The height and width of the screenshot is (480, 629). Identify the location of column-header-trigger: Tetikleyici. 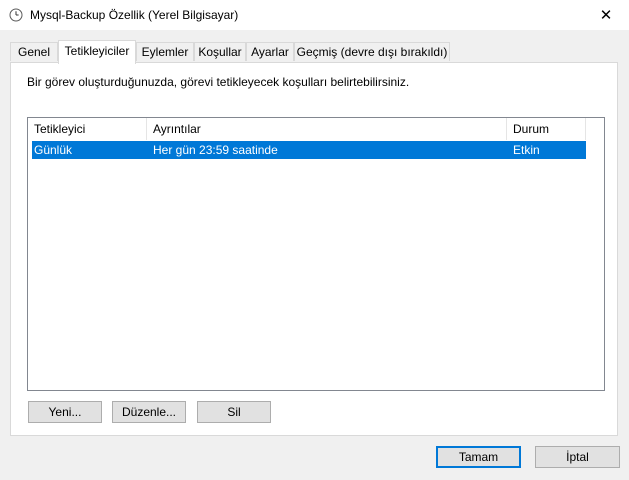
(87, 129).